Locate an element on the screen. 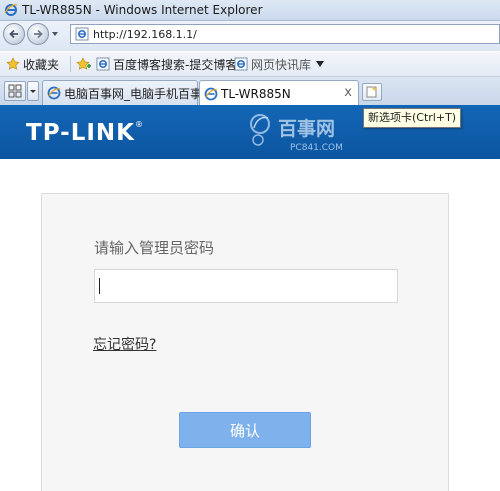 Image resolution: width=500 pixels, height=491 pixels. web-slice-gallery-link: 网页快讯库 is located at coordinates (281, 64).